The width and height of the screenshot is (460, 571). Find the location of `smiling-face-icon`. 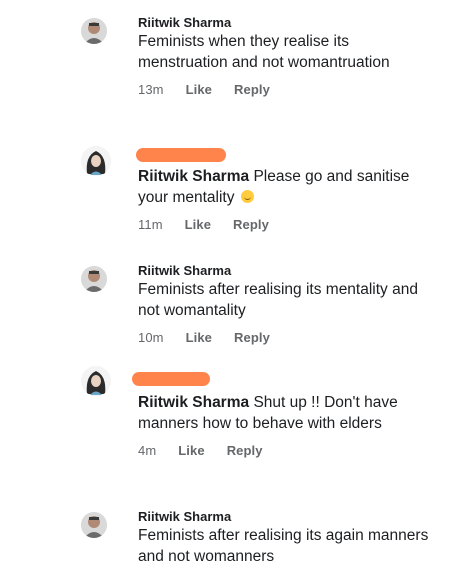

smiling-face-icon is located at coordinates (247, 196).